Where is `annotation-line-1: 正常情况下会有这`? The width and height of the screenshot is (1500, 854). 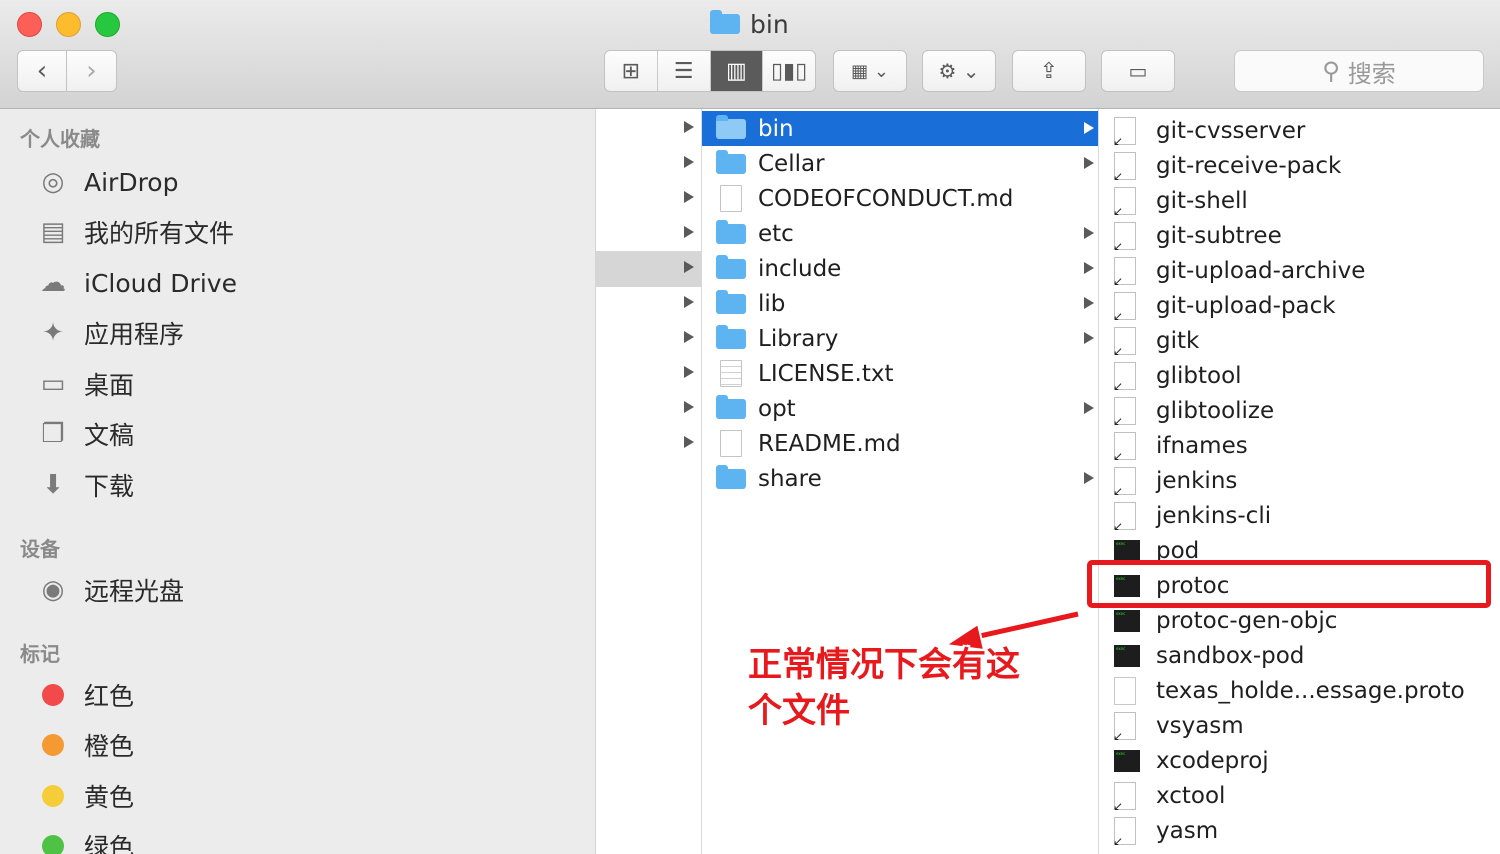 annotation-line-1: 正常情况下会有这 is located at coordinates (884, 665).